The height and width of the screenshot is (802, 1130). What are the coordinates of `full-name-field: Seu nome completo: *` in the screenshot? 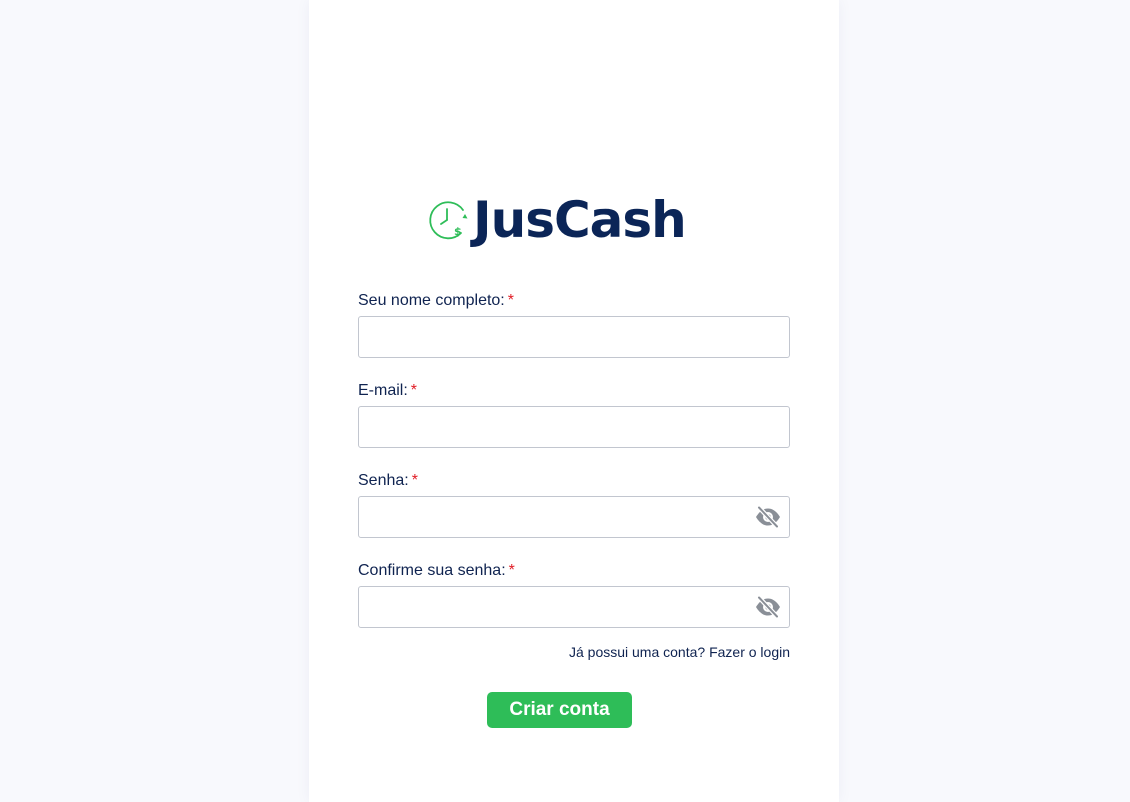 It's located at (574, 335).